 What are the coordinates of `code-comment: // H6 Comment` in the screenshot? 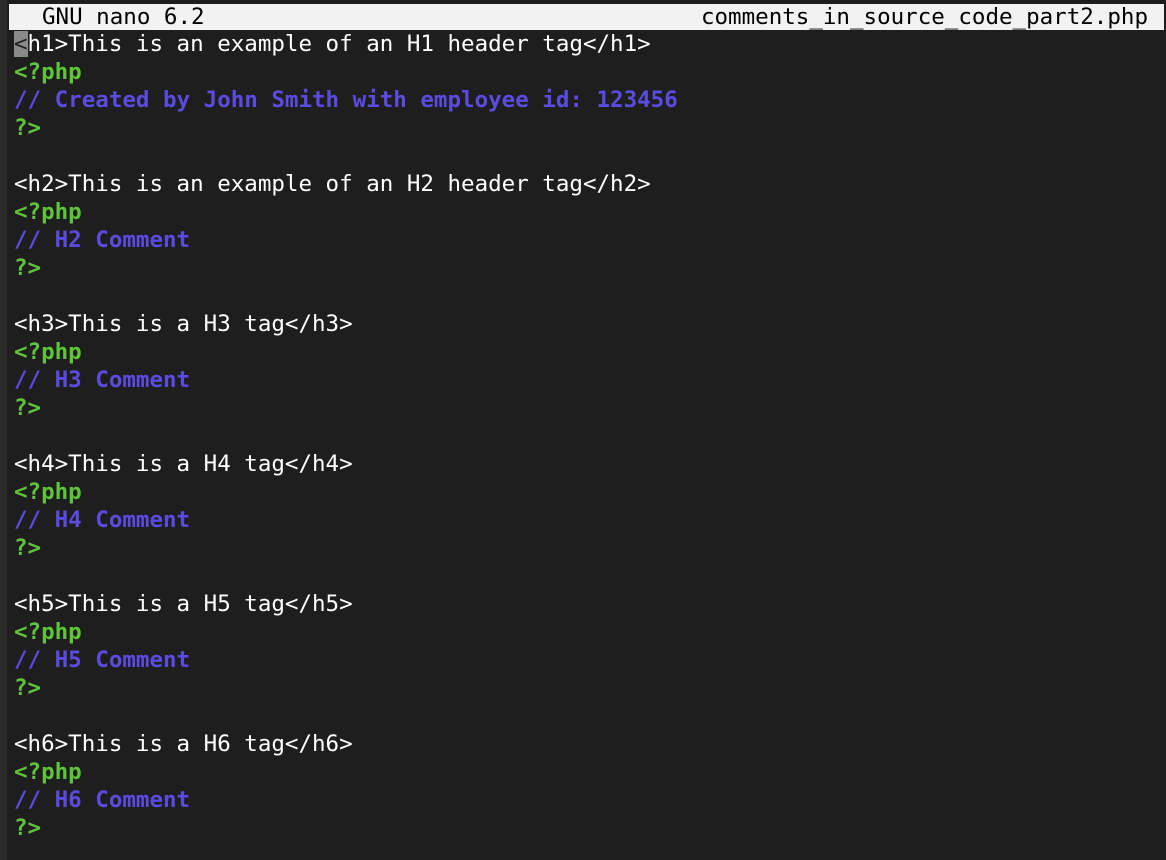 It's located at (102, 800).